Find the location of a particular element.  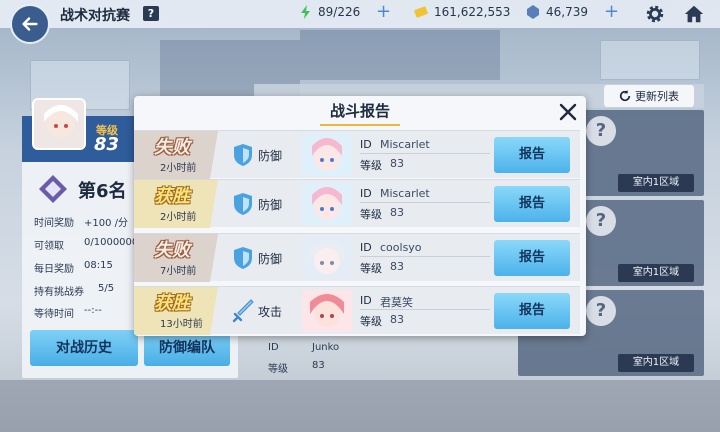

stat-row: 每日奖励 08:15 is located at coordinates (73, 267).